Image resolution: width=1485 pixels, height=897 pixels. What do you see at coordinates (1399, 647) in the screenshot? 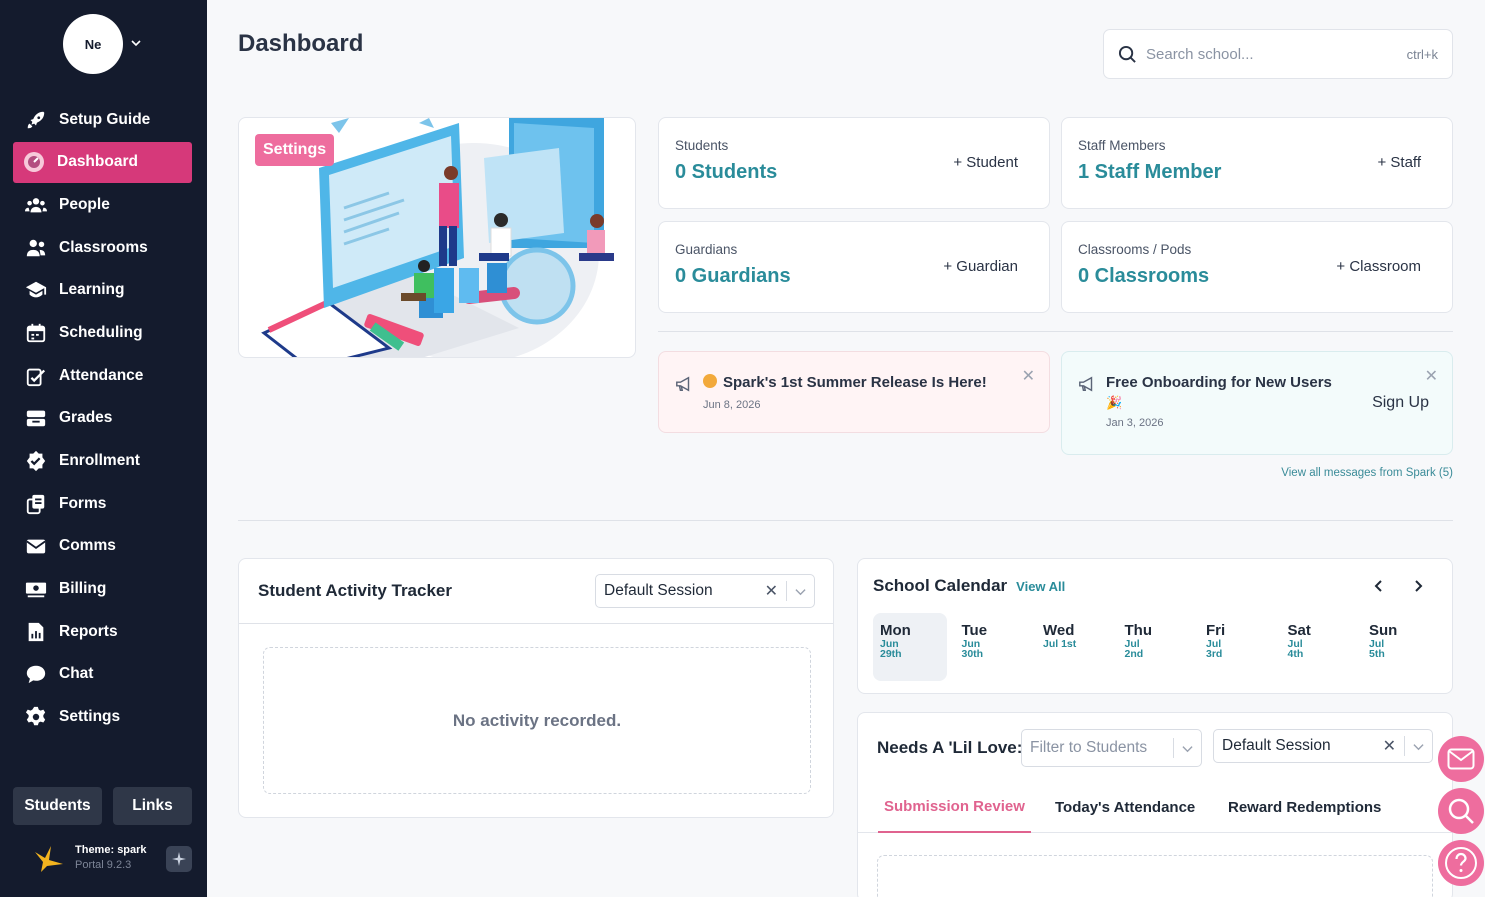
I see `calendar-day: Sun Jul 5th` at bounding box center [1399, 647].